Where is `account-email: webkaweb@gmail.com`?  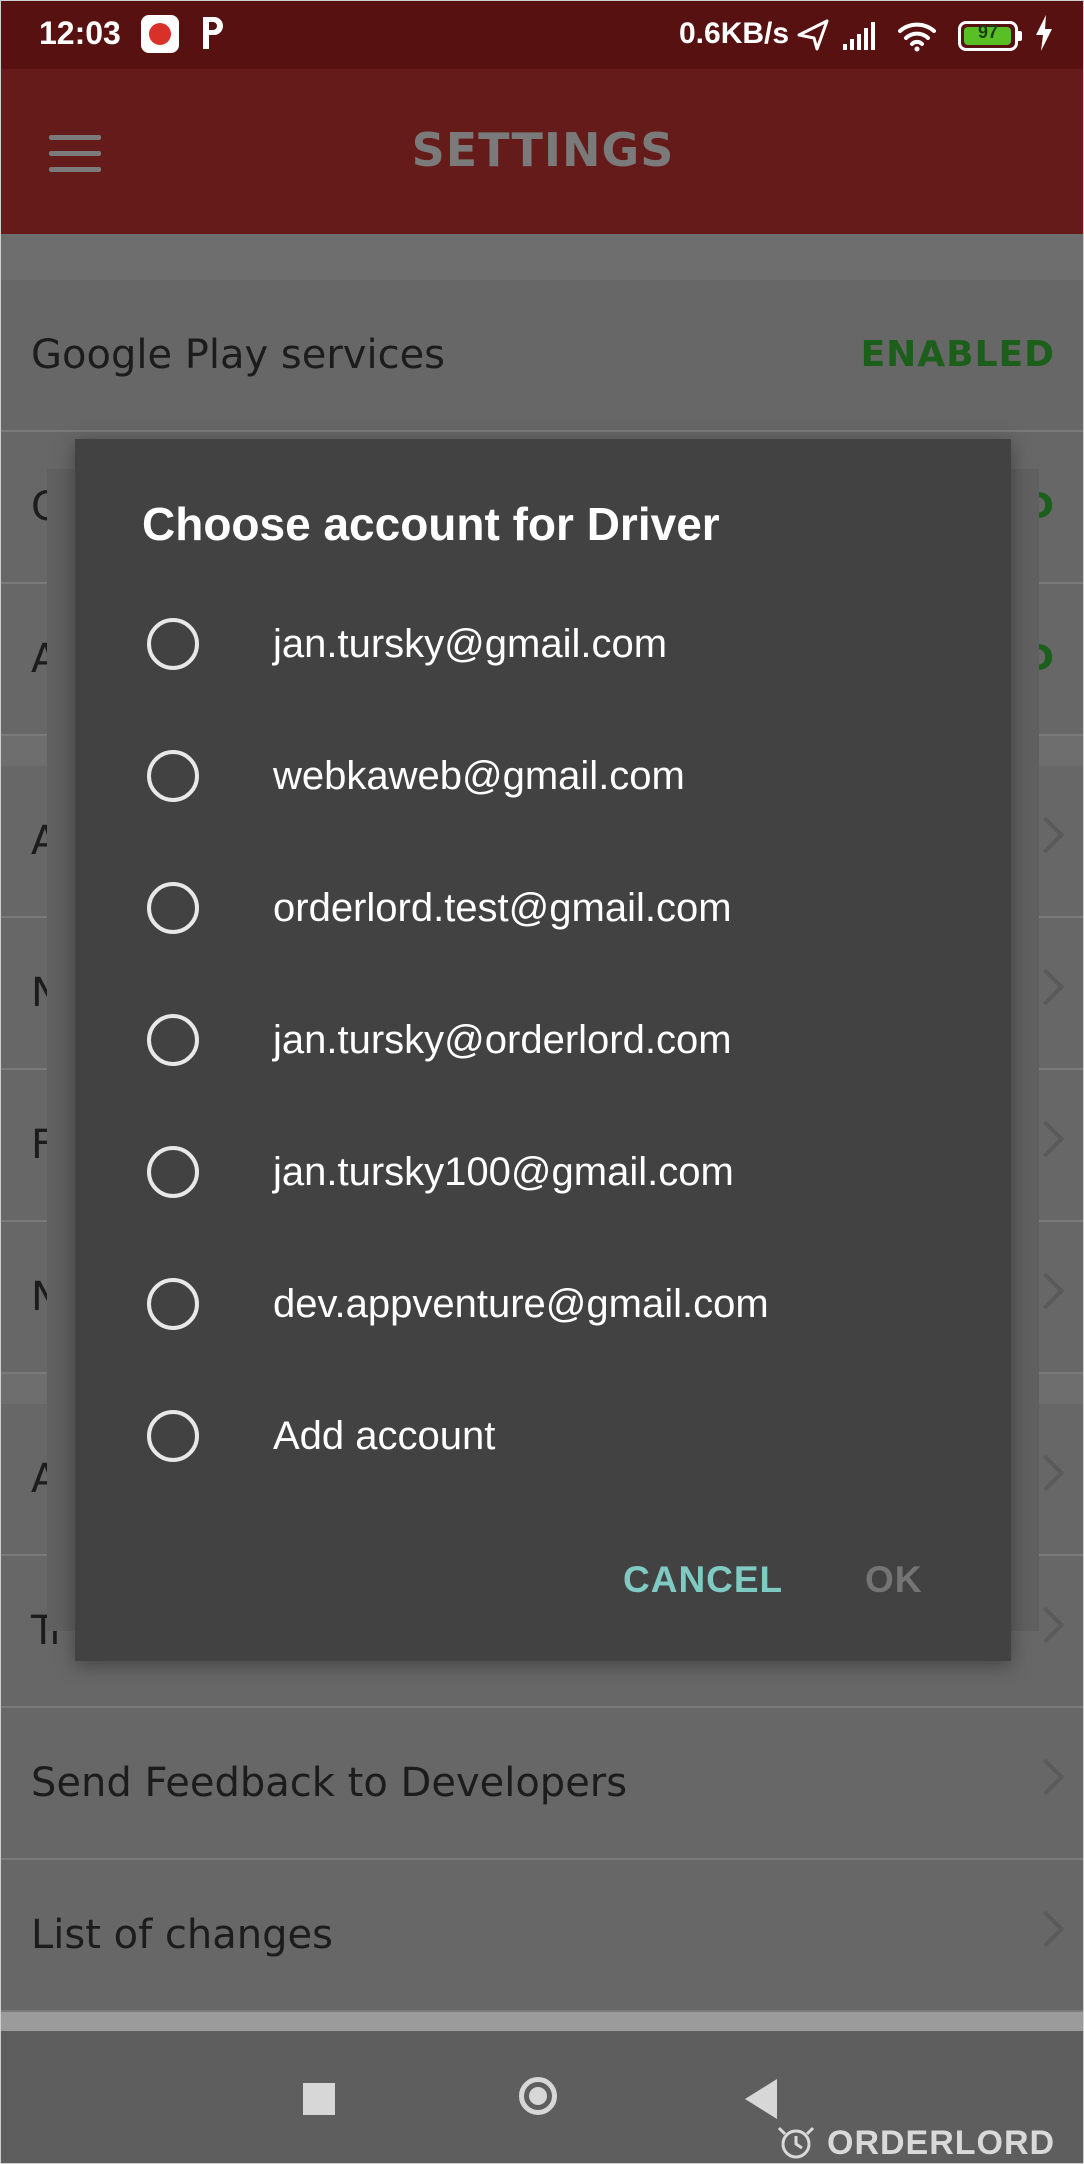
account-email: webkaweb@gmail.com is located at coordinates (479, 776).